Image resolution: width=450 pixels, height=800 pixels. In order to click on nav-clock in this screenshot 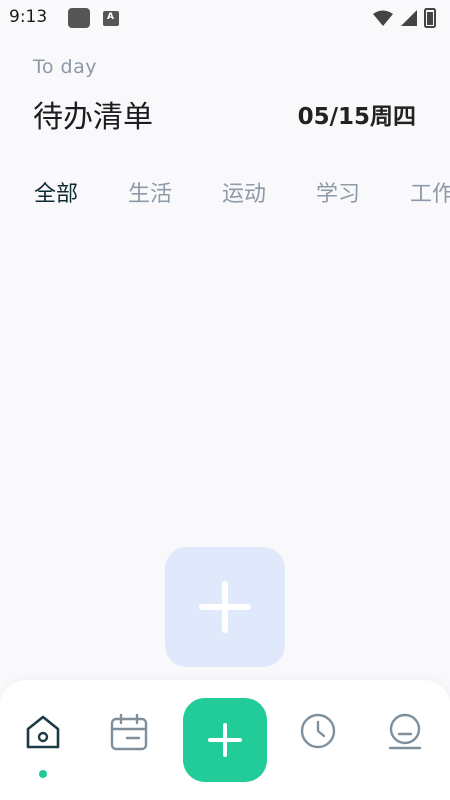, I will do `click(318, 732)`.